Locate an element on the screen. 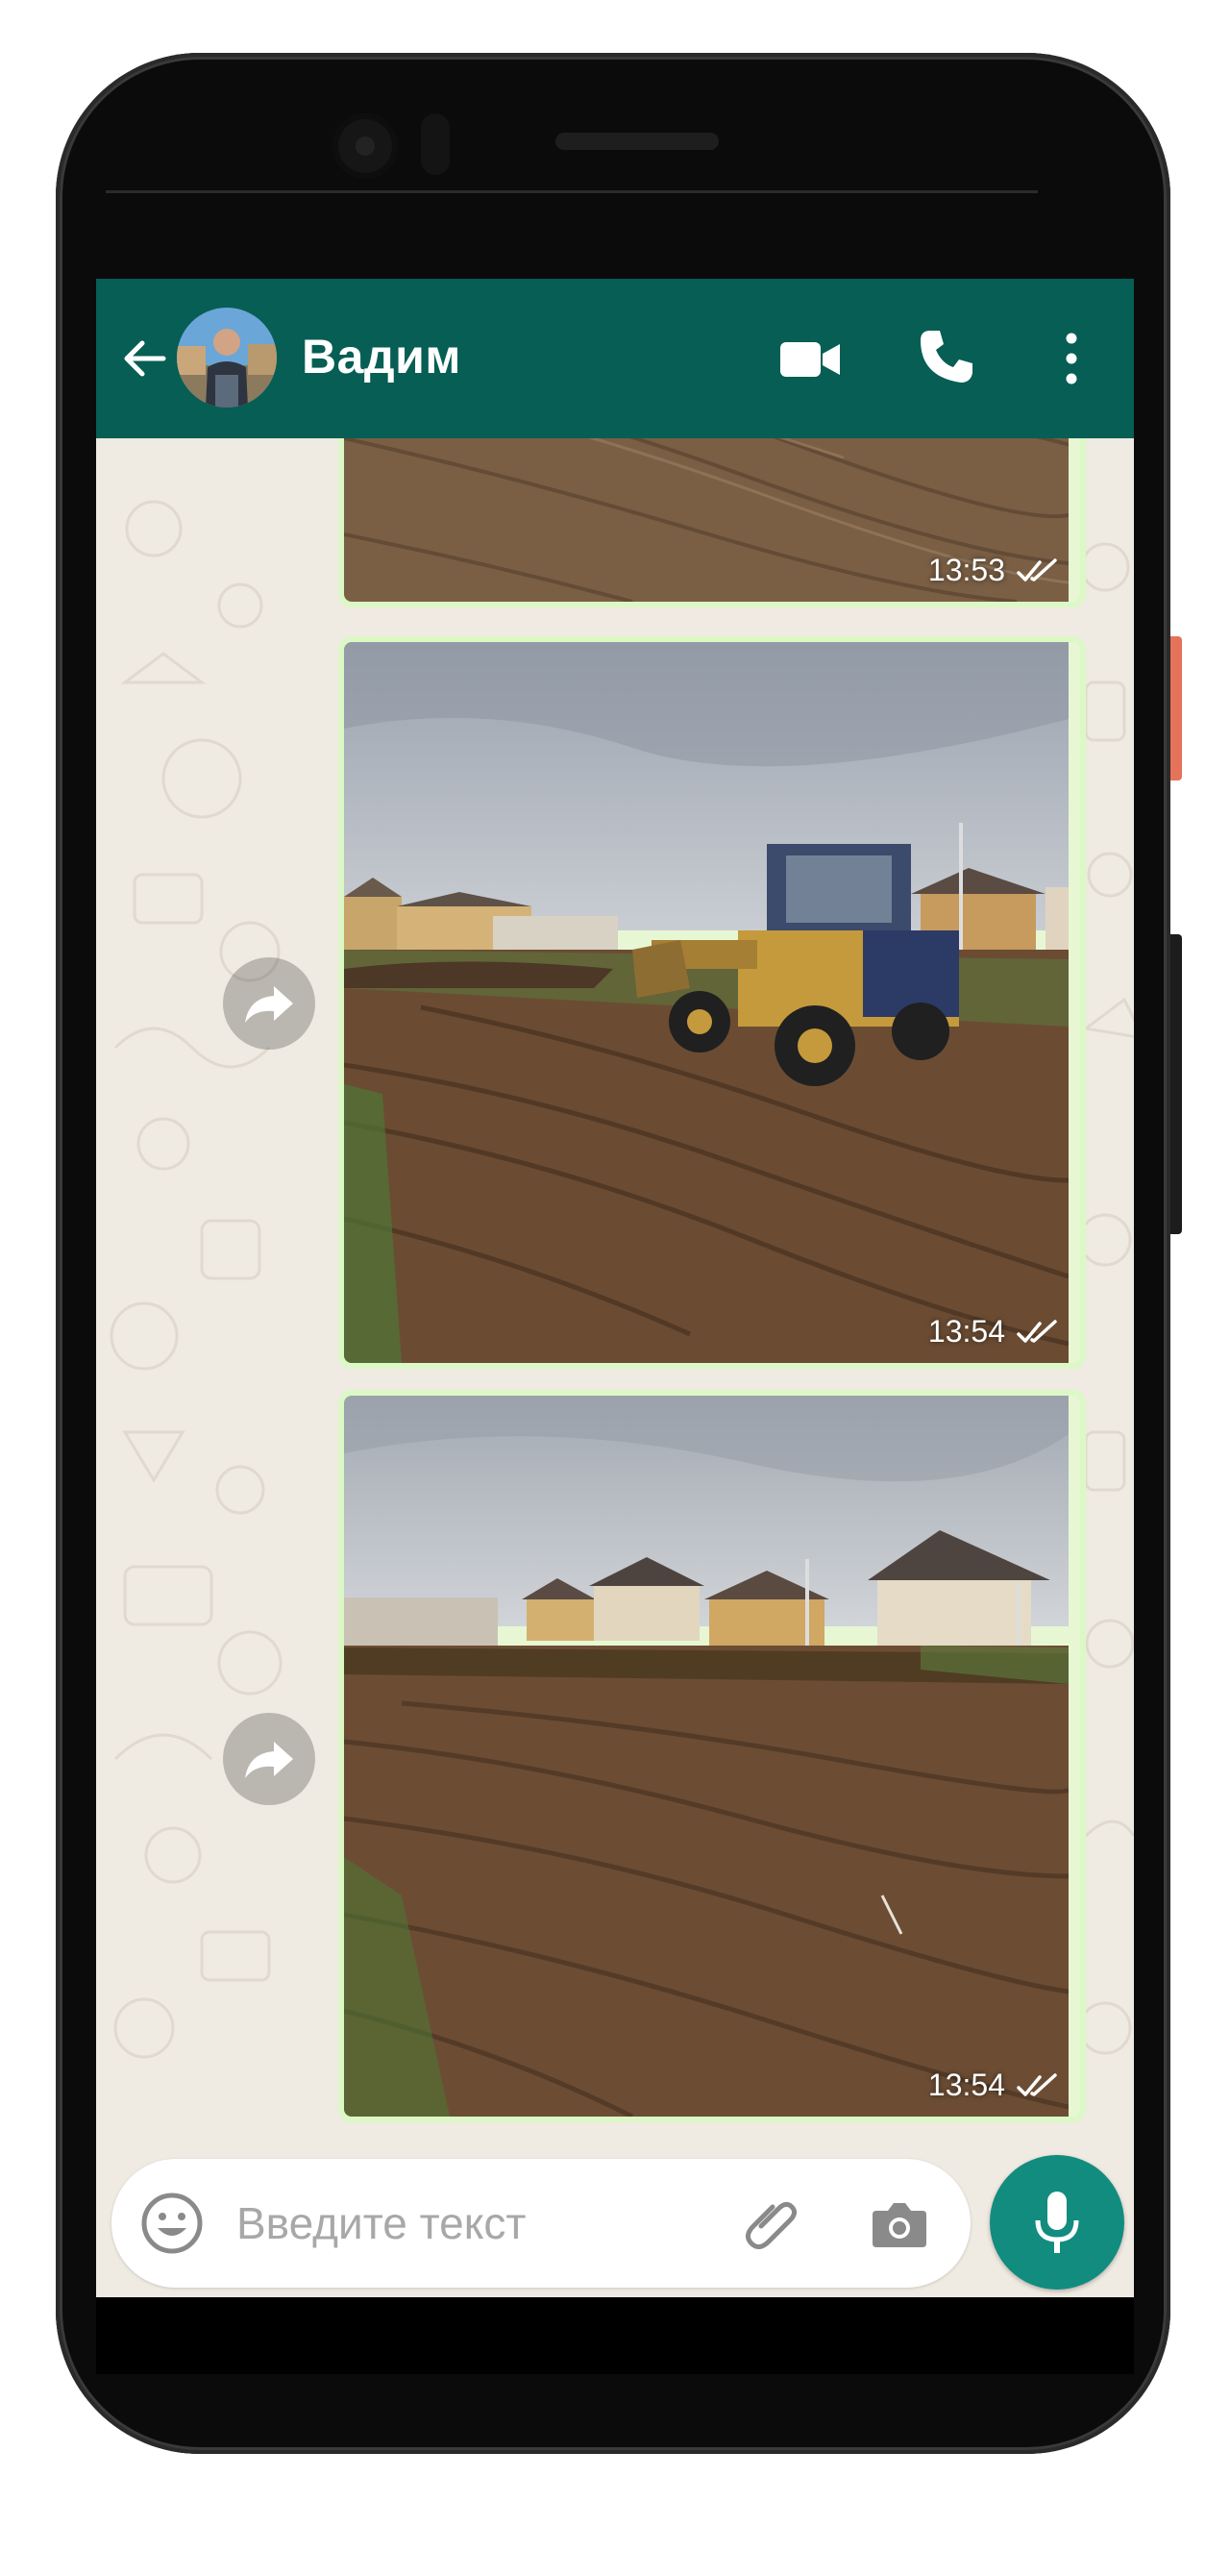 The height and width of the screenshot is (2576, 1230). power-button is located at coordinates (1176, 708).